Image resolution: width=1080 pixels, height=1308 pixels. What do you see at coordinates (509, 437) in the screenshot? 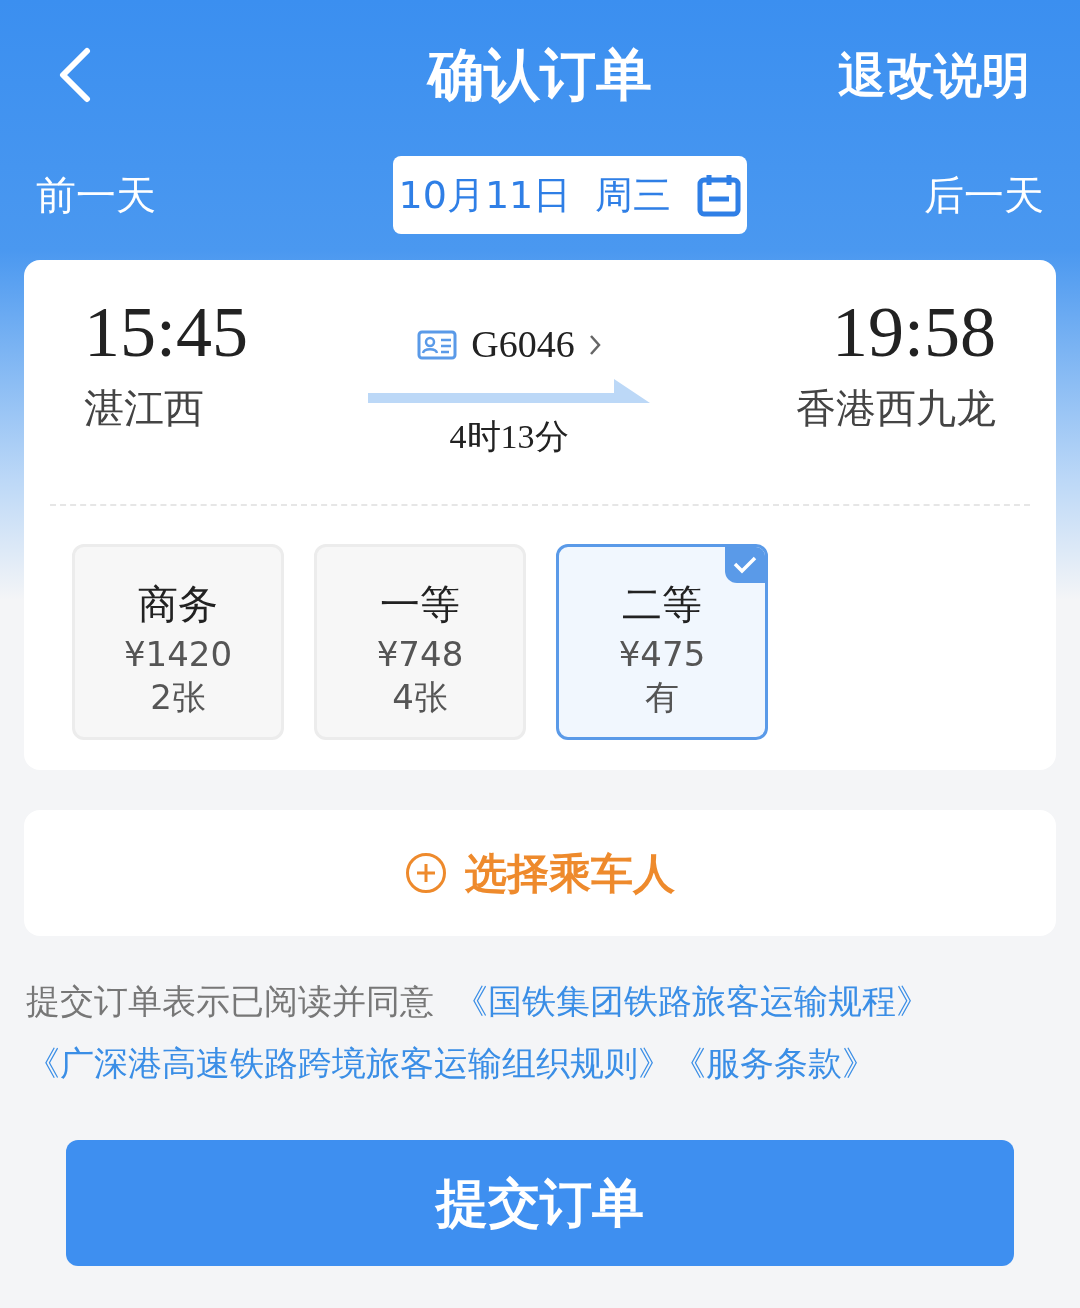
I see `travel-duration: 4时13分` at bounding box center [509, 437].